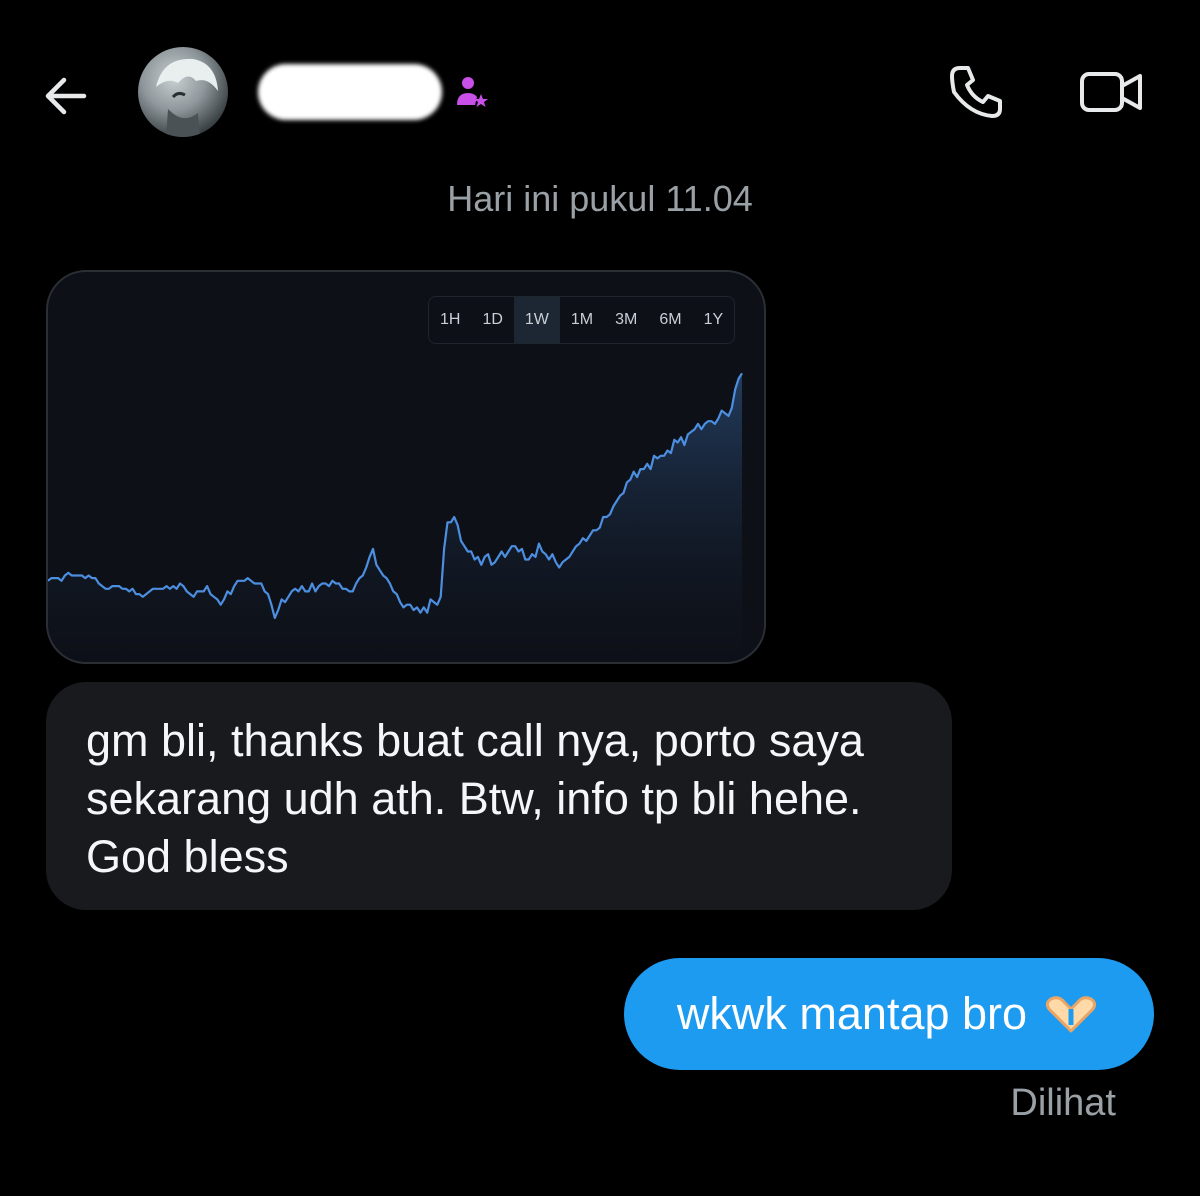  Describe the element at coordinates (350, 92) in the screenshot. I see `username-redacted` at that location.